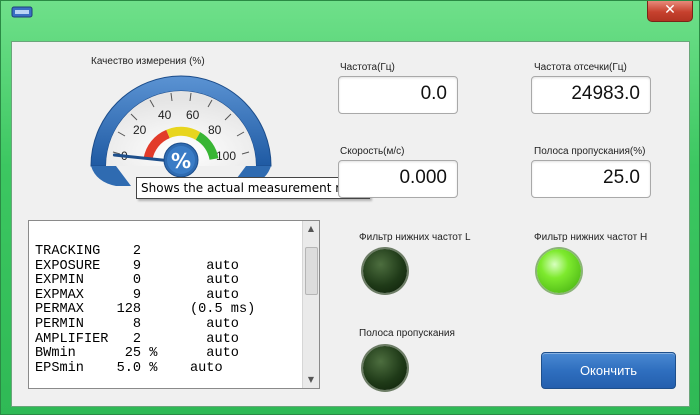 The width and height of the screenshot is (700, 415). I want to click on gauge-tick-100: 100, so click(226, 156).